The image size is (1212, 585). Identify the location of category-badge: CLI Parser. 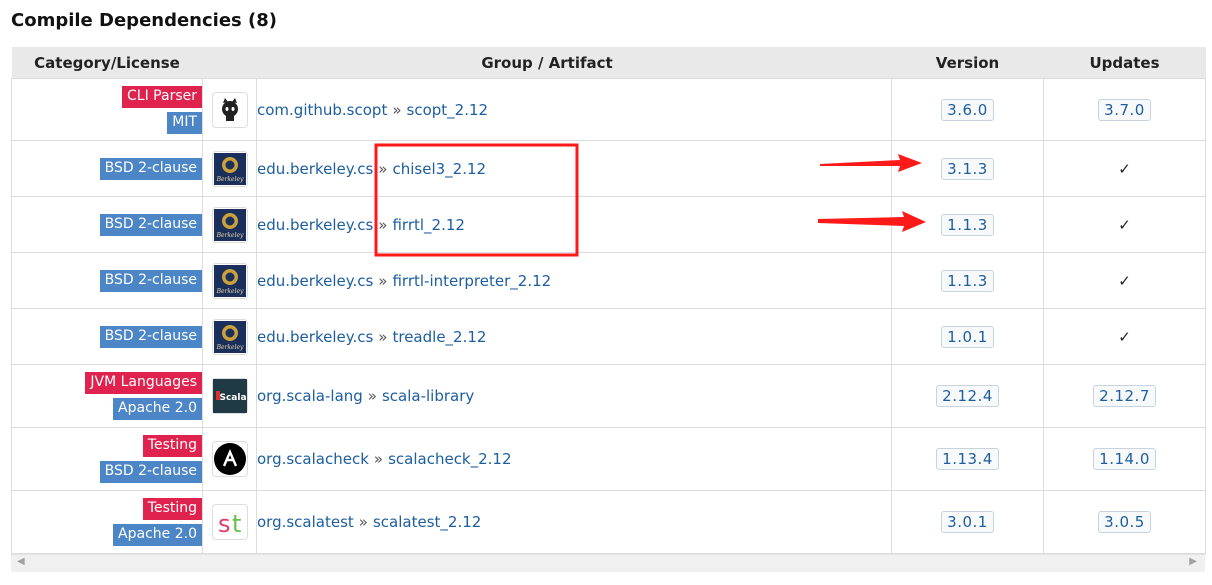
(162, 96).